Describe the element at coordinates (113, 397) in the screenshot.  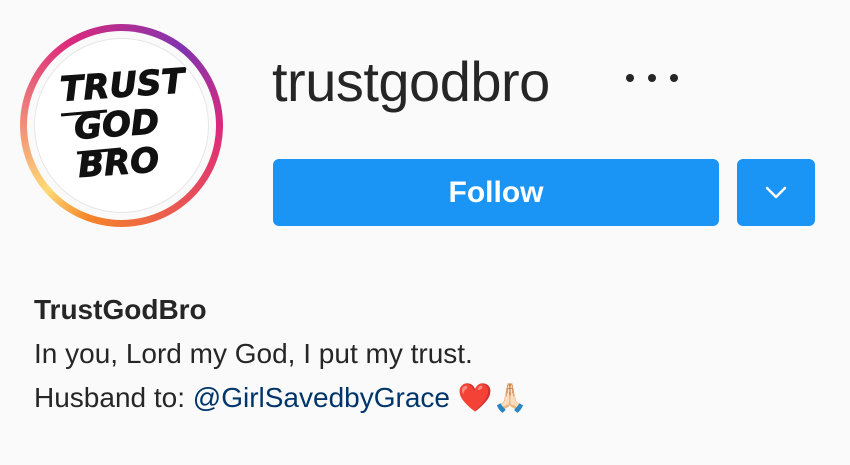
I see `bio-prefix: Husband to:` at that location.